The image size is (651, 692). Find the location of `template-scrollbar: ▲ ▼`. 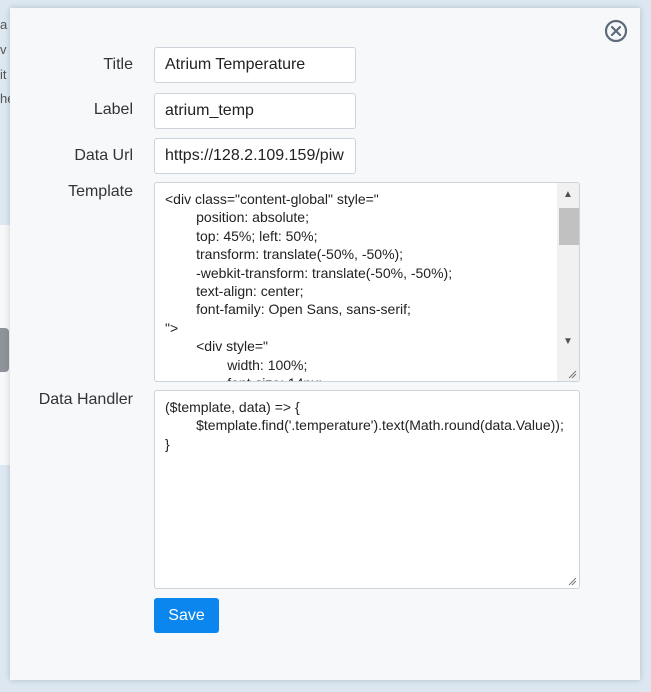

template-scrollbar: ▲ ▼ is located at coordinates (568, 282).